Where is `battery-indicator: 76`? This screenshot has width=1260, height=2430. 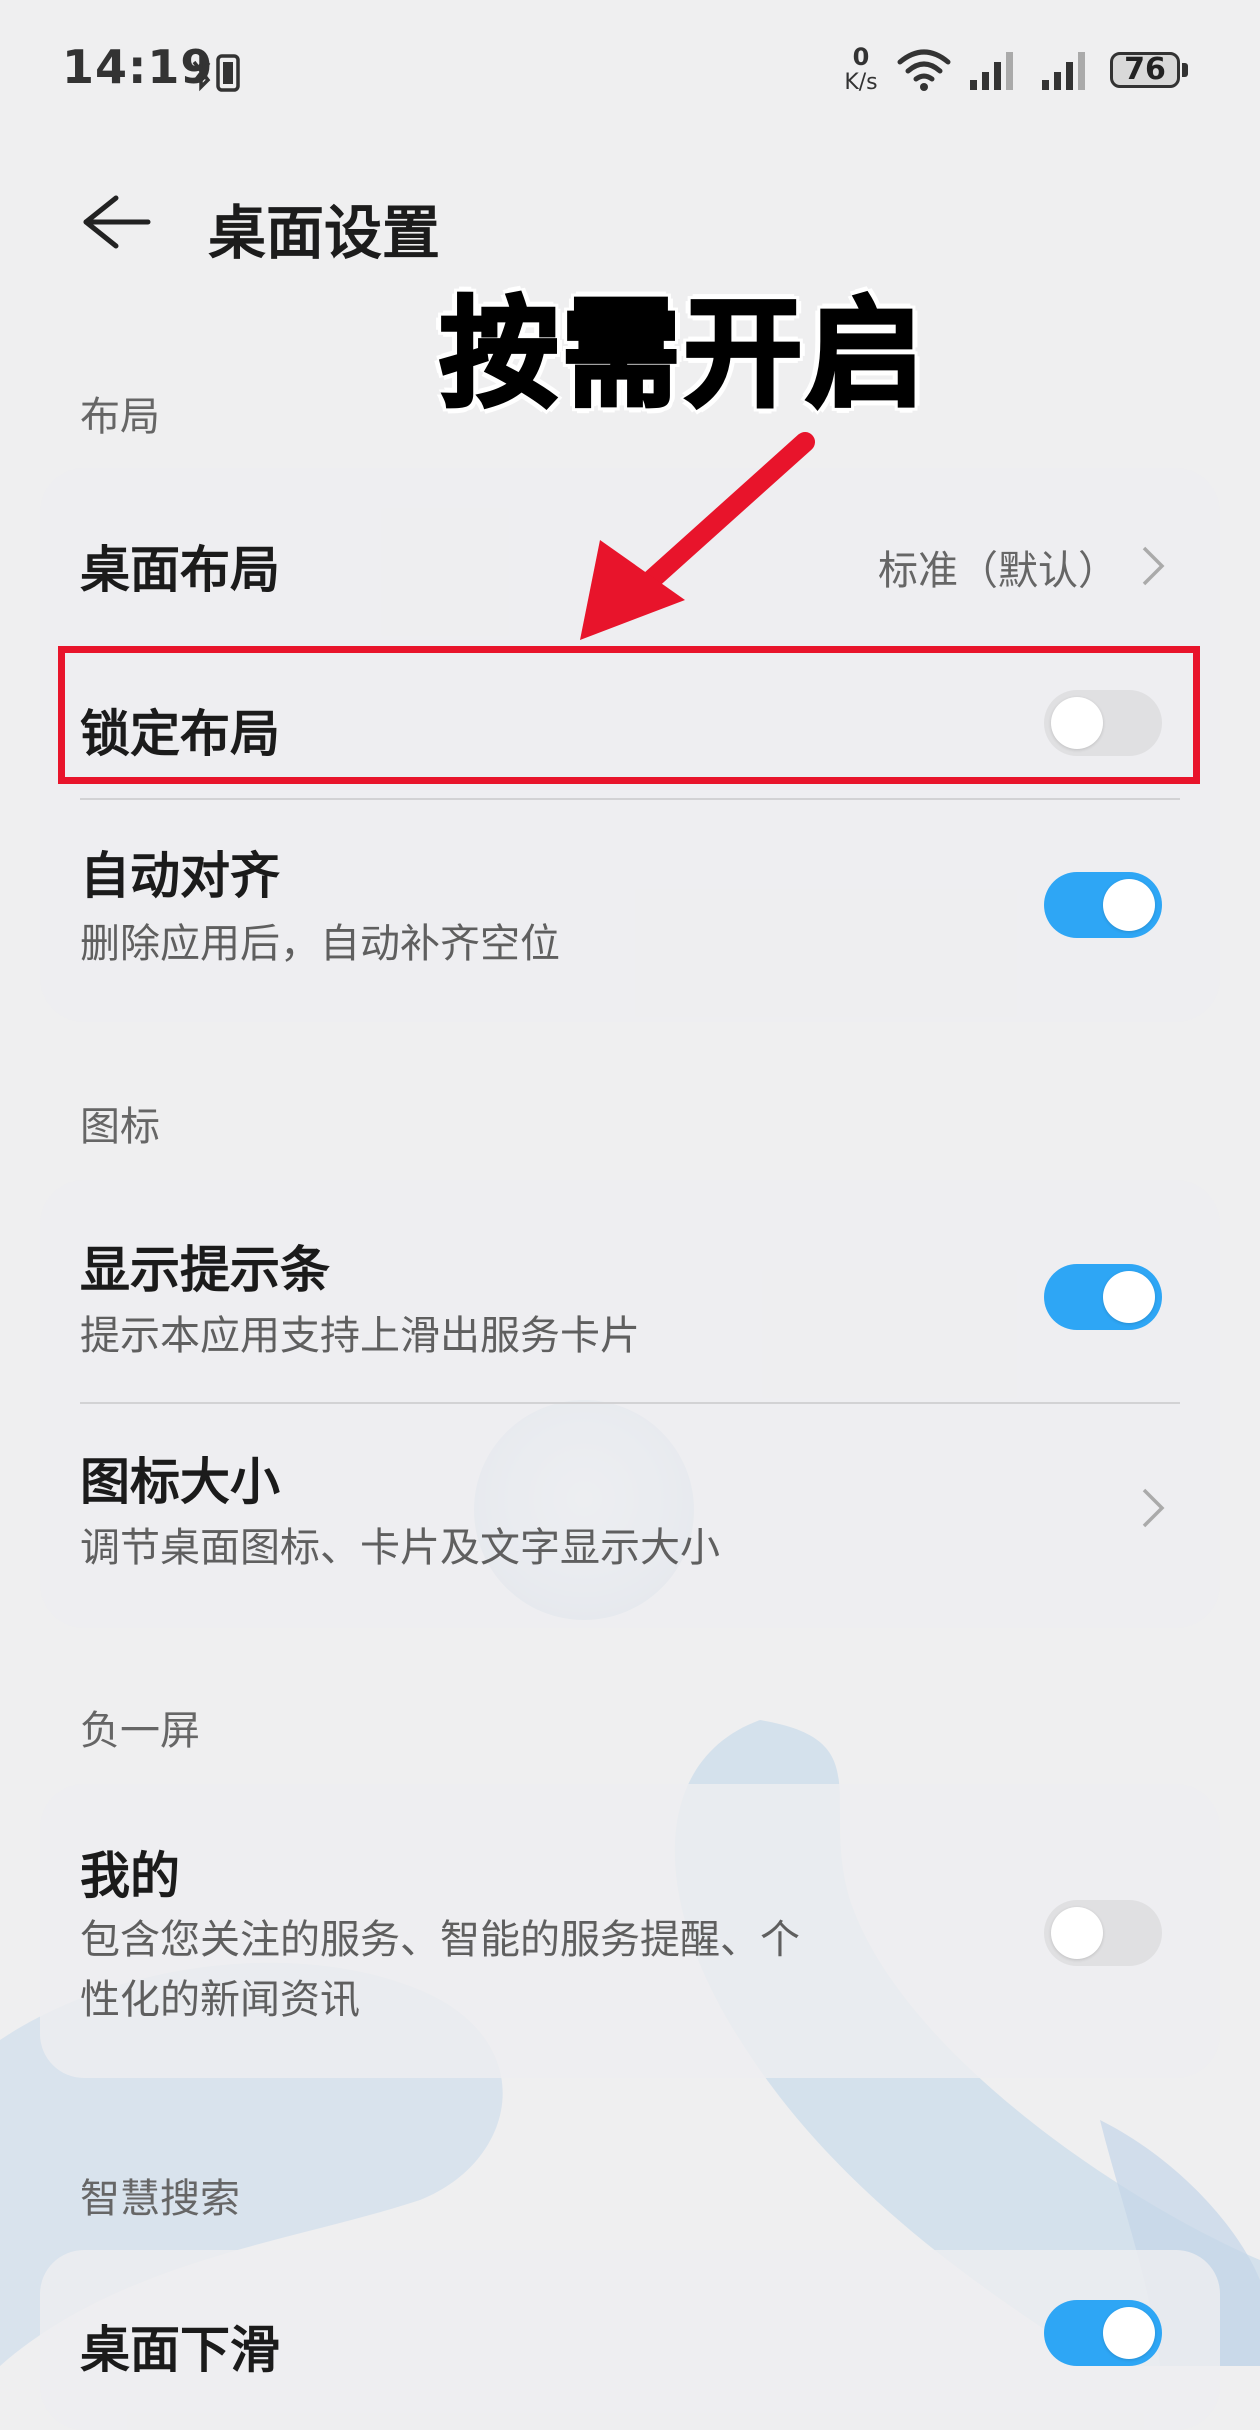
battery-indicator: 76 is located at coordinates (1150, 72).